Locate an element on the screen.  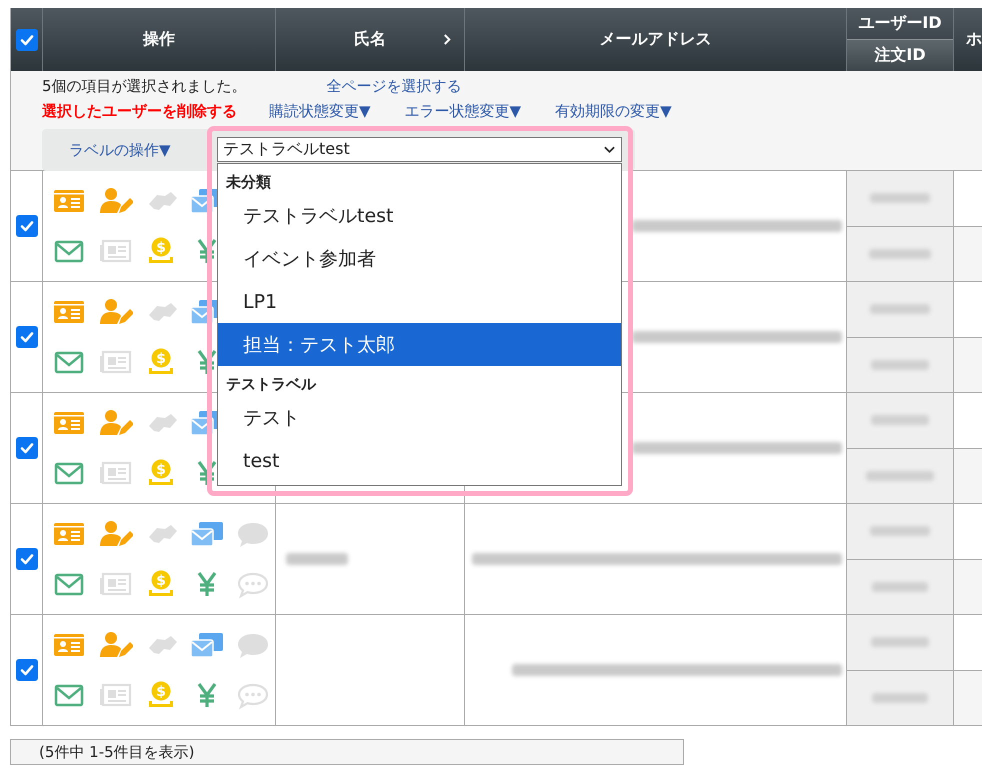
dropdown-option: test is located at coordinates (419, 460).